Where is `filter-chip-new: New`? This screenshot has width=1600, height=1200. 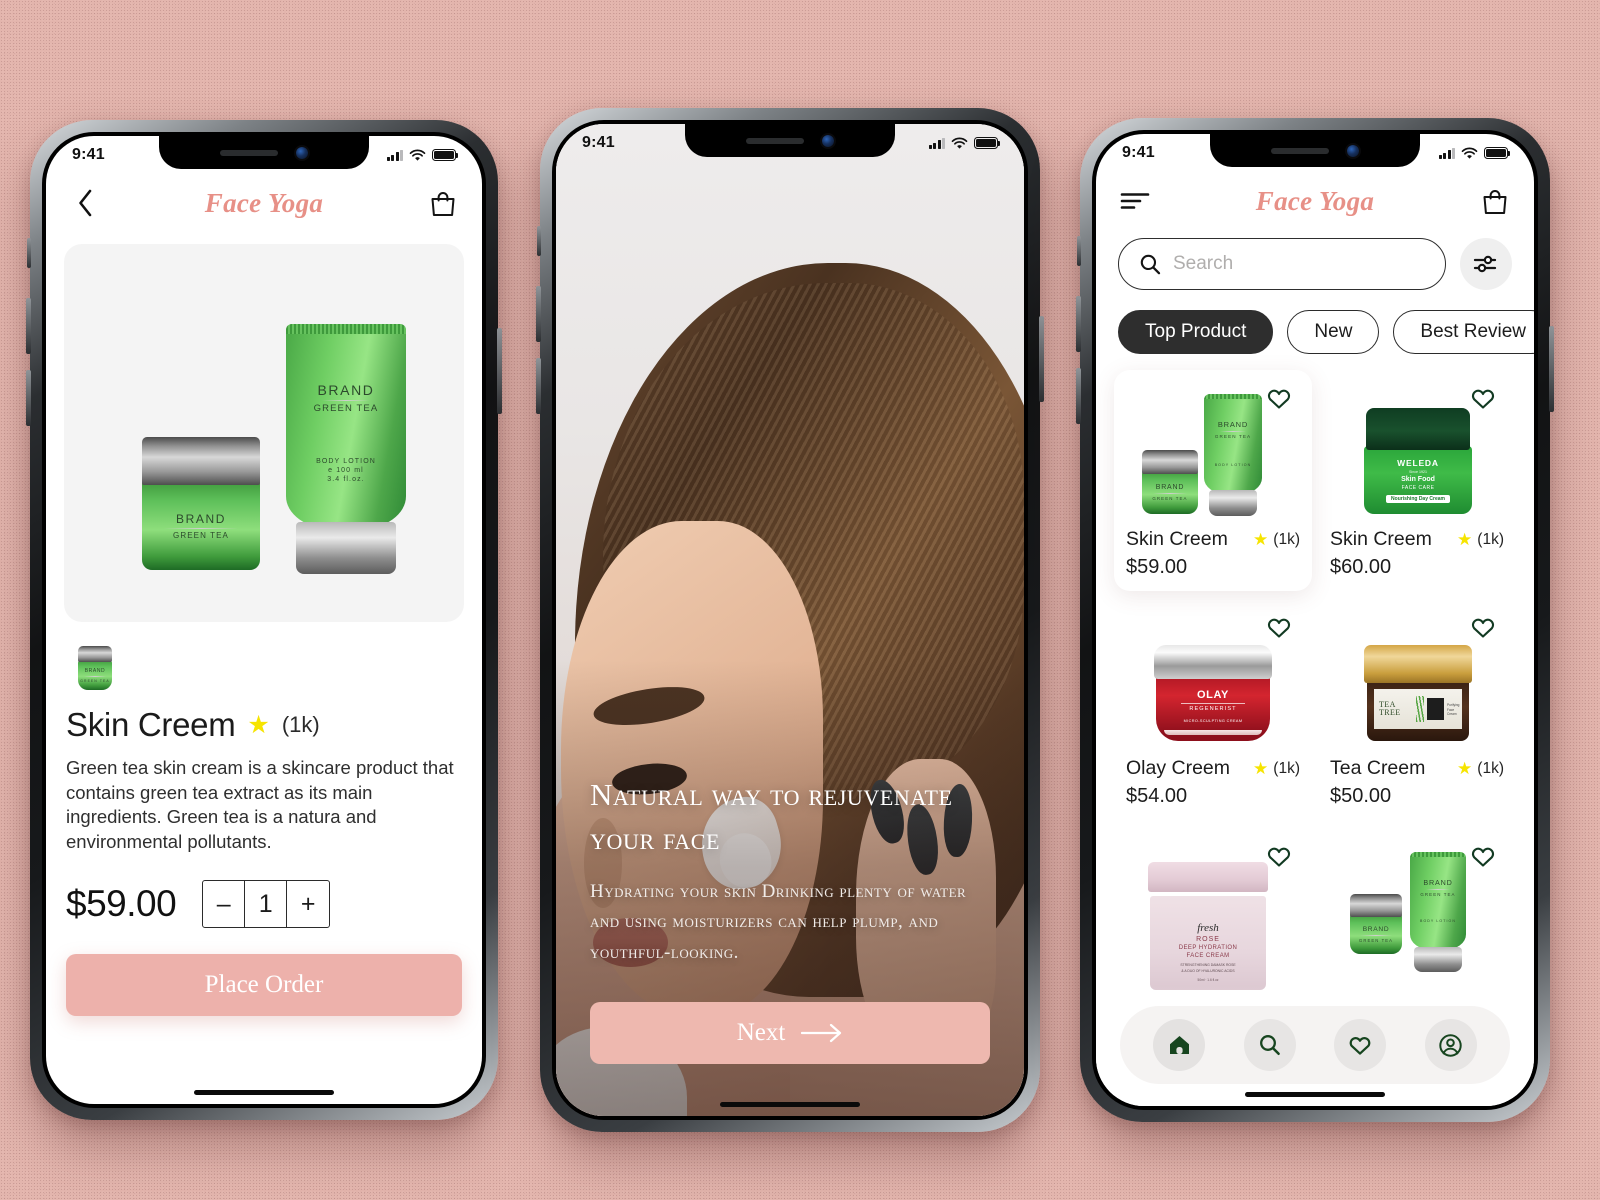
filter-chip-new: New is located at coordinates (1333, 332).